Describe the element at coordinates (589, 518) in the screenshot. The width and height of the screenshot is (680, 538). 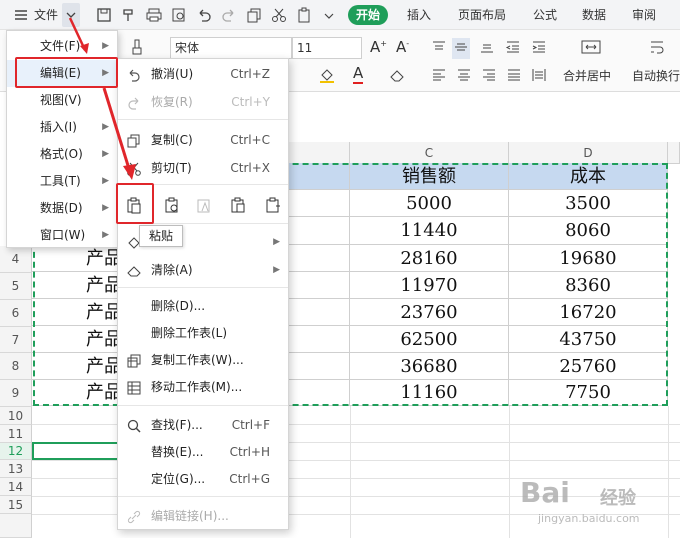
I see `watermark-url: jingyan.baidu.com` at that location.